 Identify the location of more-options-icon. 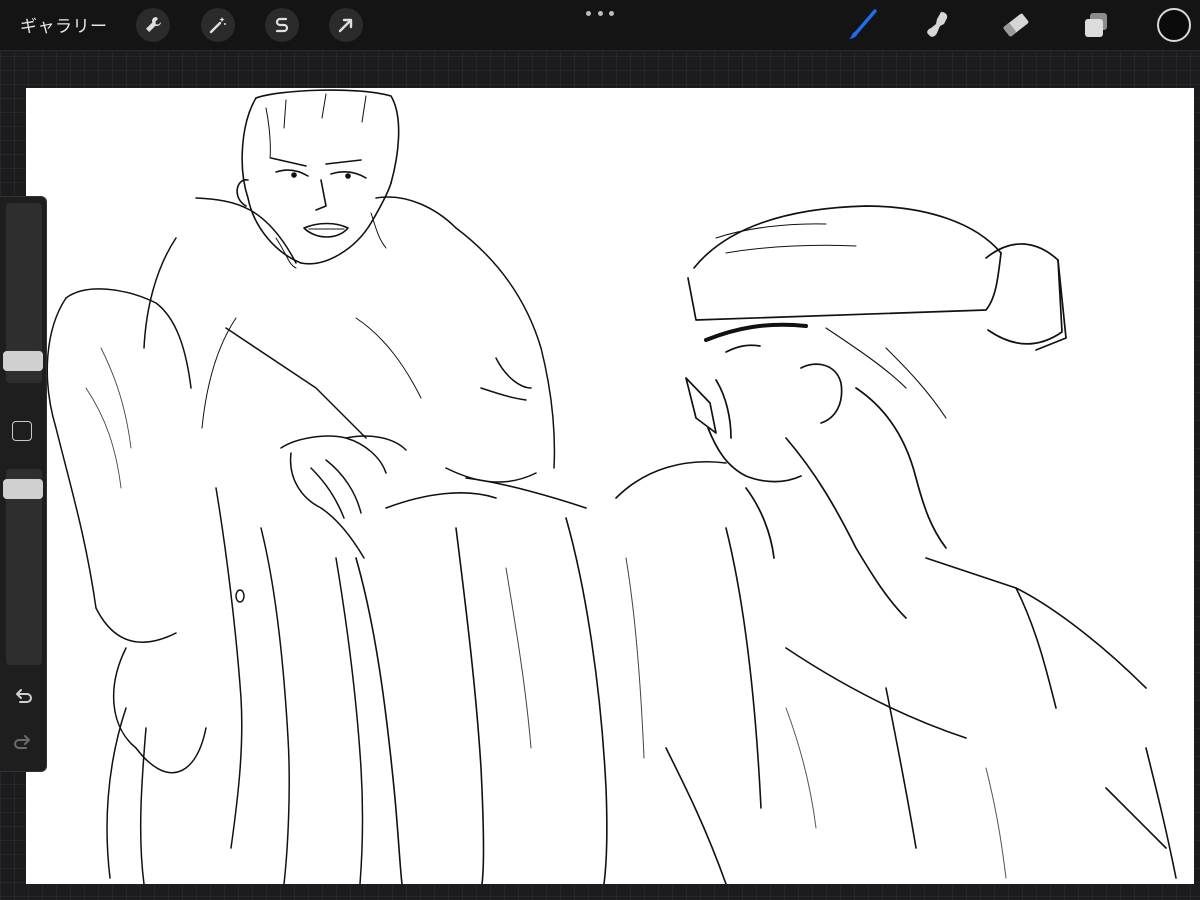
(600, 13).